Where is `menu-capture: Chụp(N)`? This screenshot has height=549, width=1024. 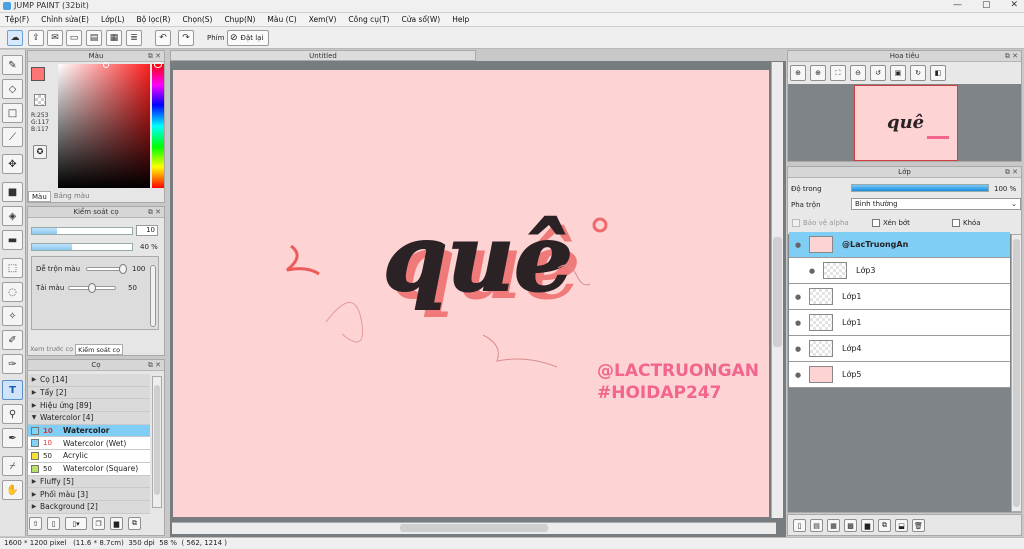
menu-capture: Chụp(N) is located at coordinates (239, 19).